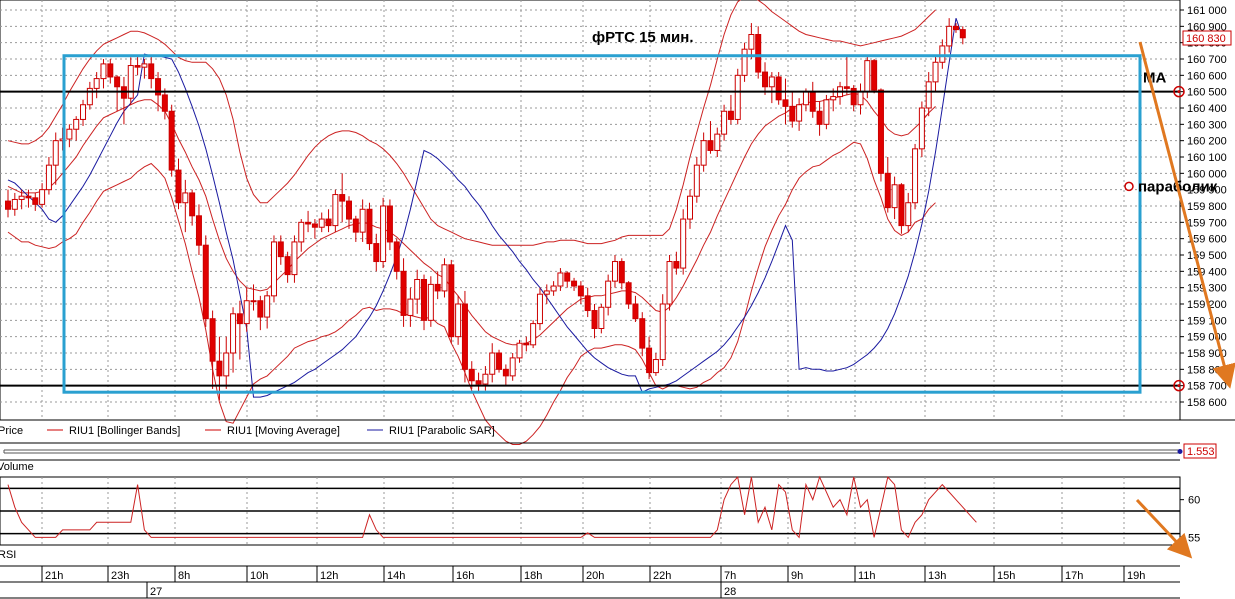 Image resolution: width=1235 pixels, height=599 pixels. I want to click on hour-label: 14h, so click(396, 576).